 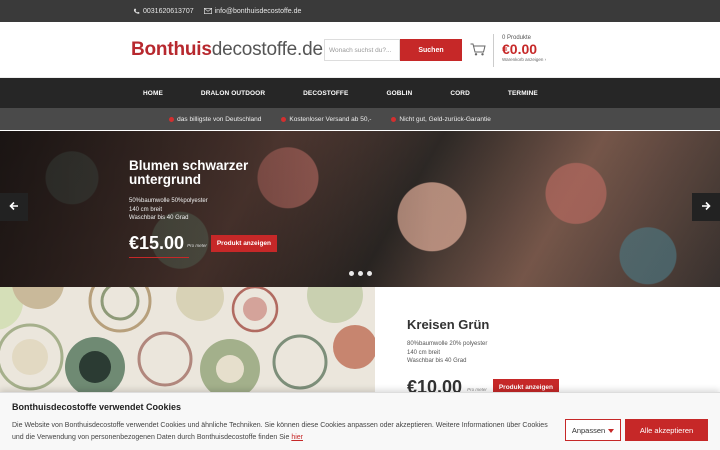 What do you see at coordinates (297, 437) in the screenshot?
I see `cookie-info-link: hier` at bounding box center [297, 437].